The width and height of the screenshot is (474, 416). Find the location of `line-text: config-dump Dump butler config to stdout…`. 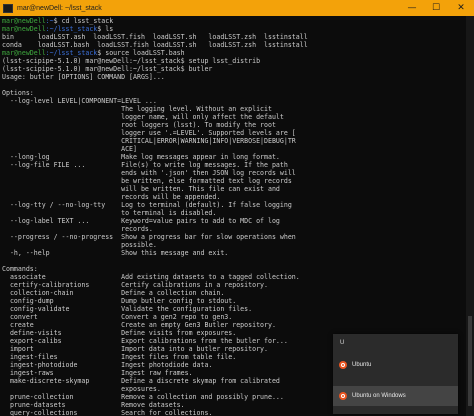

line-text: config-dump Dump butler config to stdout… is located at coordinates (119, 301).